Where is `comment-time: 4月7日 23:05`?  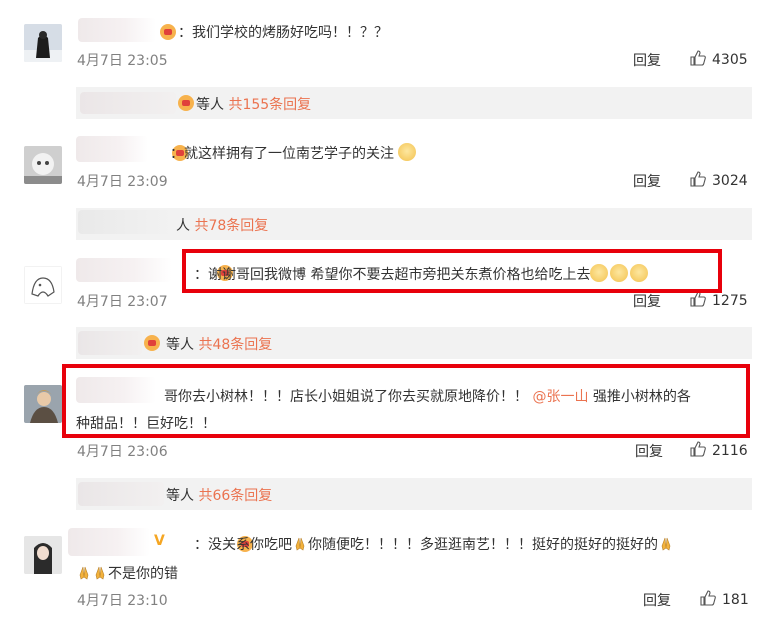 comment-time: 4月7日 23:05 is located at coordinates (122, 61).